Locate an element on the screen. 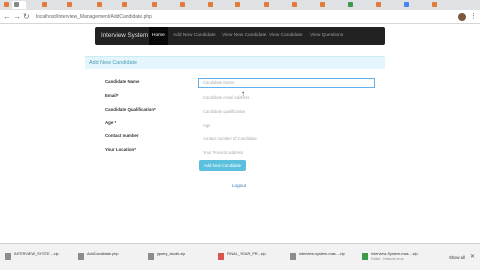  location-input: Your Present address is located at coordinates (286, 153).